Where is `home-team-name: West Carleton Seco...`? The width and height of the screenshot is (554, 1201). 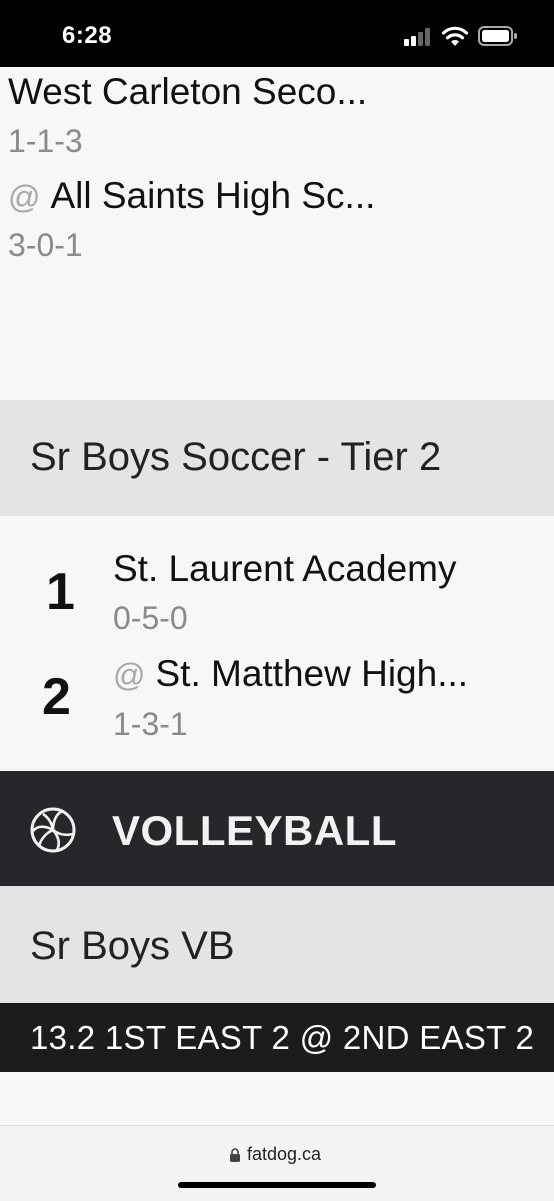 home-team-name: West Carleton Seco... is located at coordinates (188, 91).